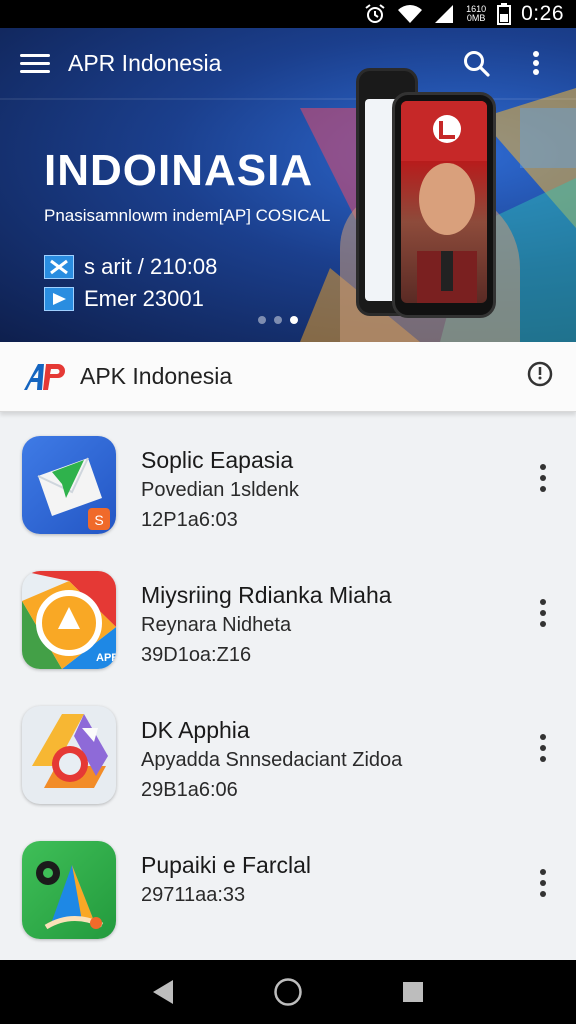 The width and height of the screenshot is (576, 1024). I want to click on svg-text: S, so click(98, 520).